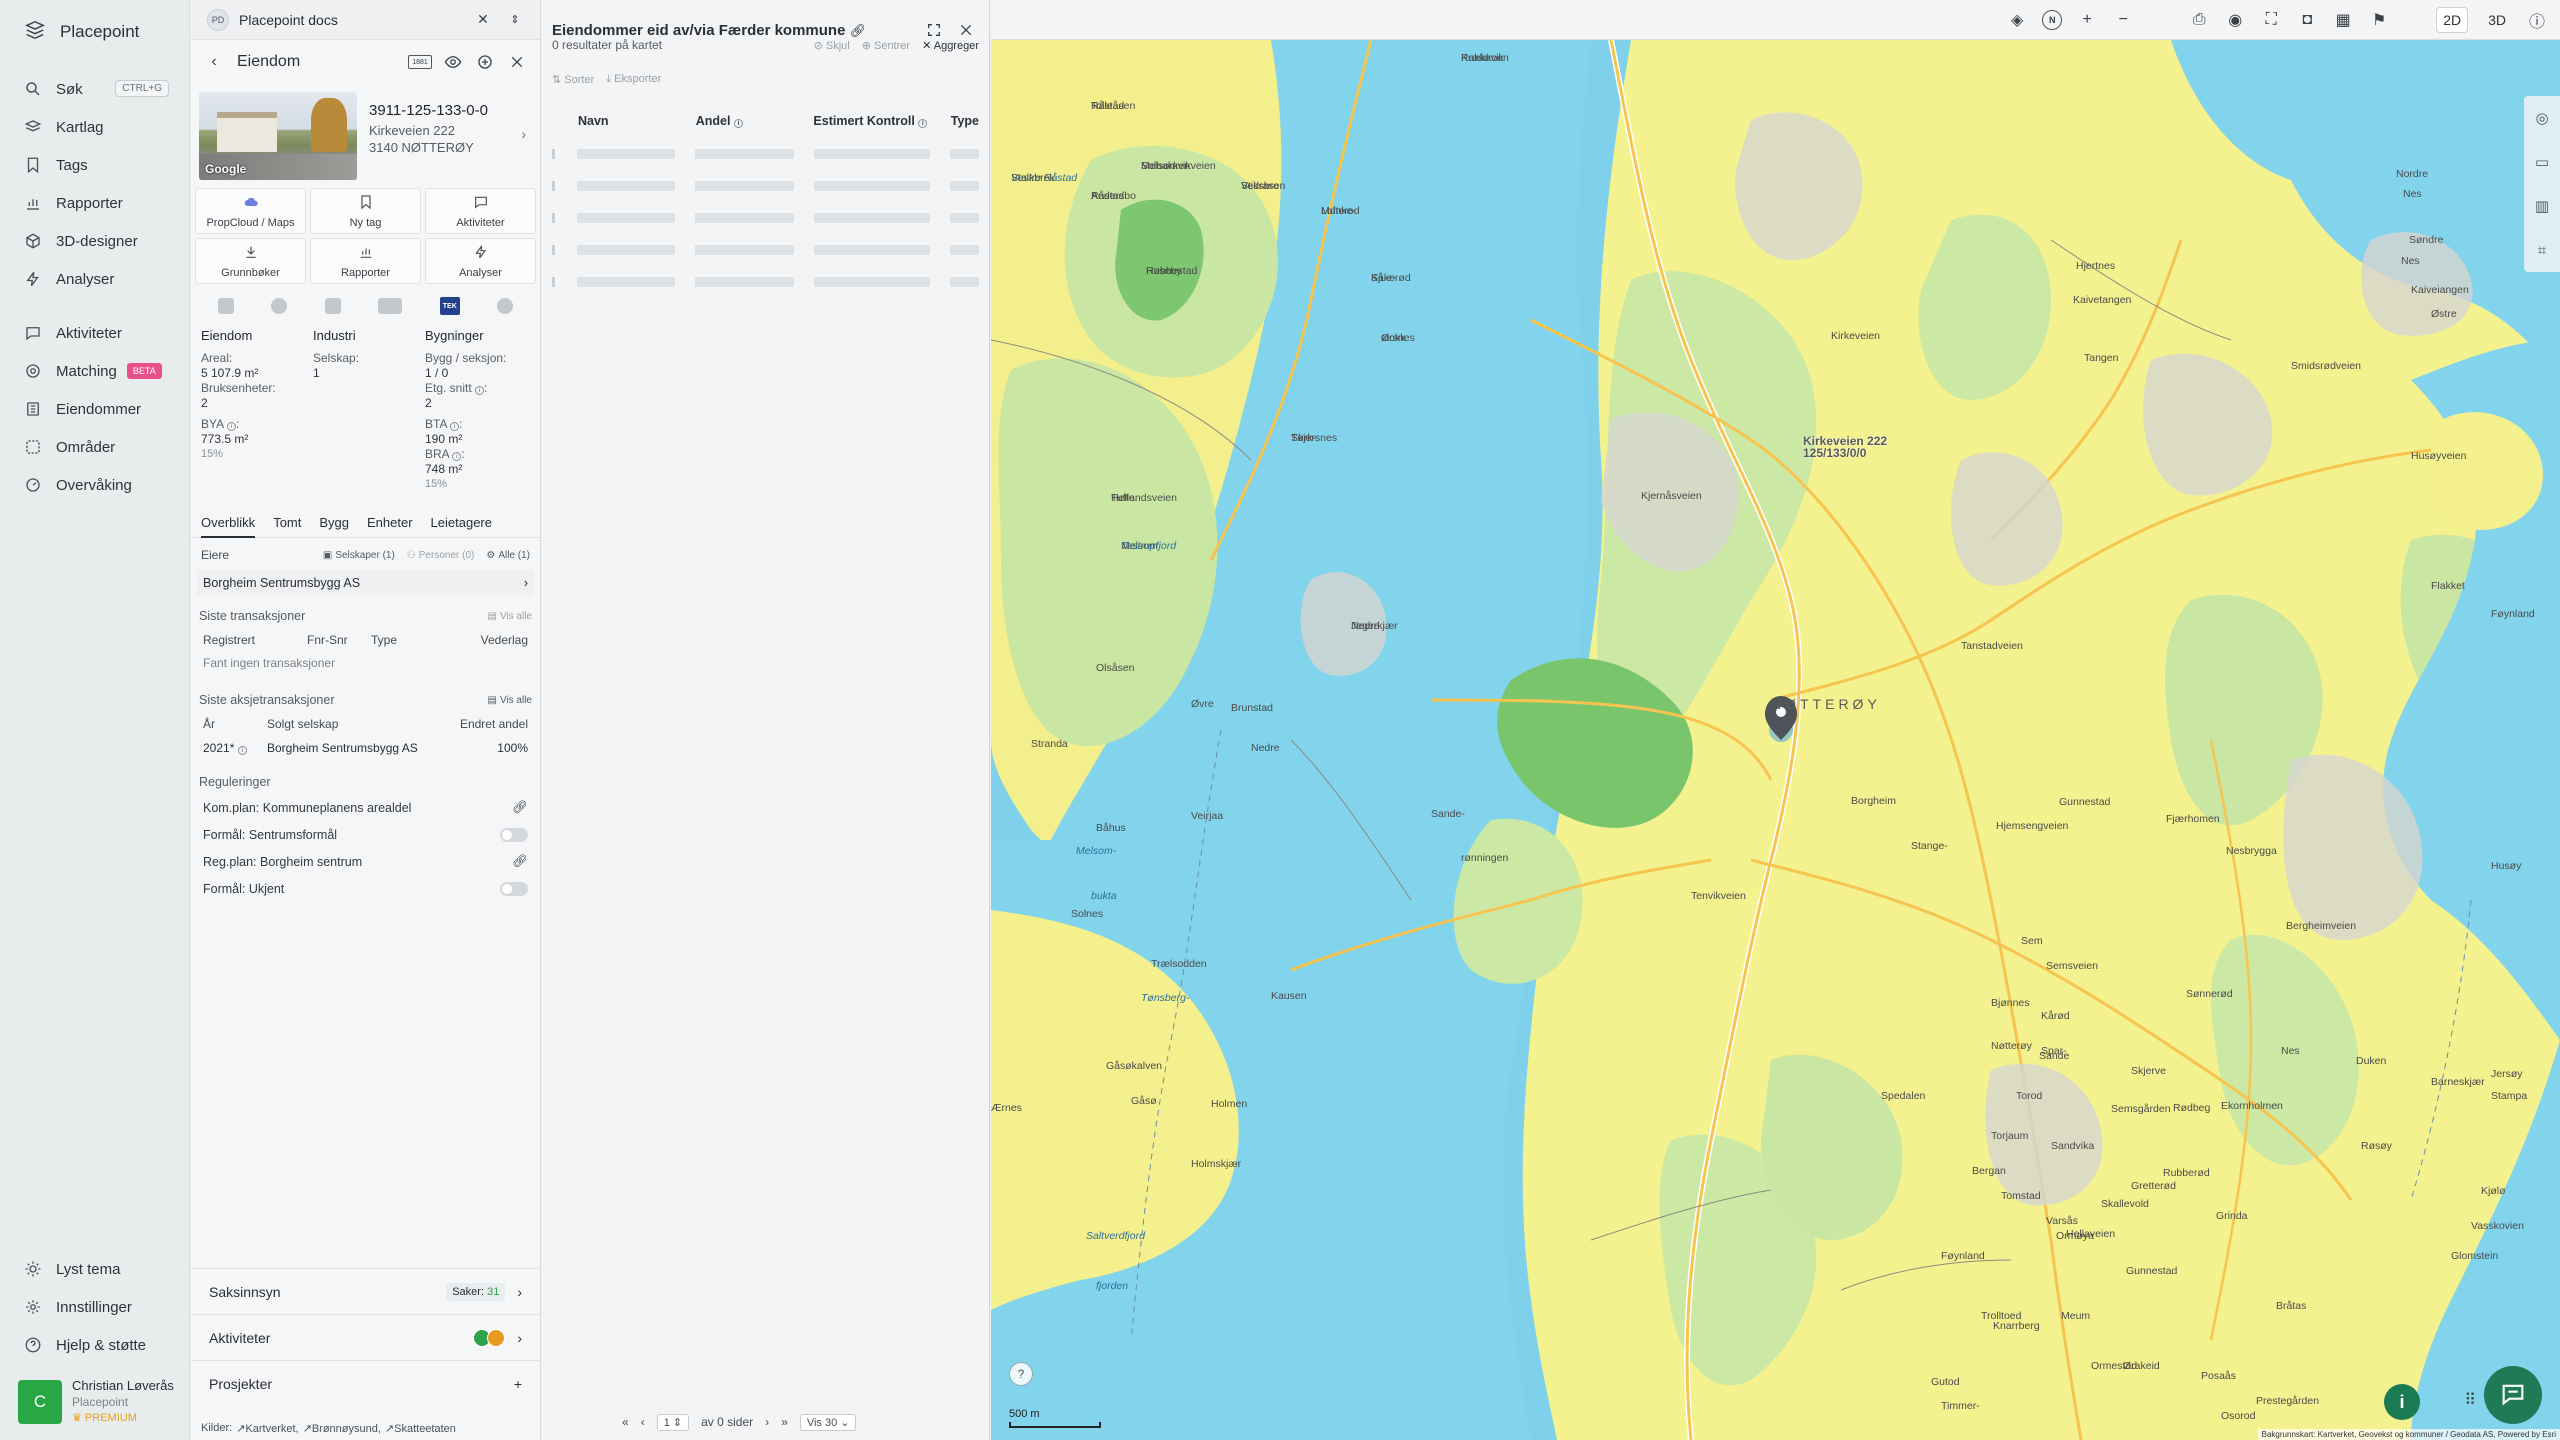 Image resolution: width=2560 pixels, height=1440 pixels. I want to click on nav-item-rapporter: Rapporter, so click(94, 203).